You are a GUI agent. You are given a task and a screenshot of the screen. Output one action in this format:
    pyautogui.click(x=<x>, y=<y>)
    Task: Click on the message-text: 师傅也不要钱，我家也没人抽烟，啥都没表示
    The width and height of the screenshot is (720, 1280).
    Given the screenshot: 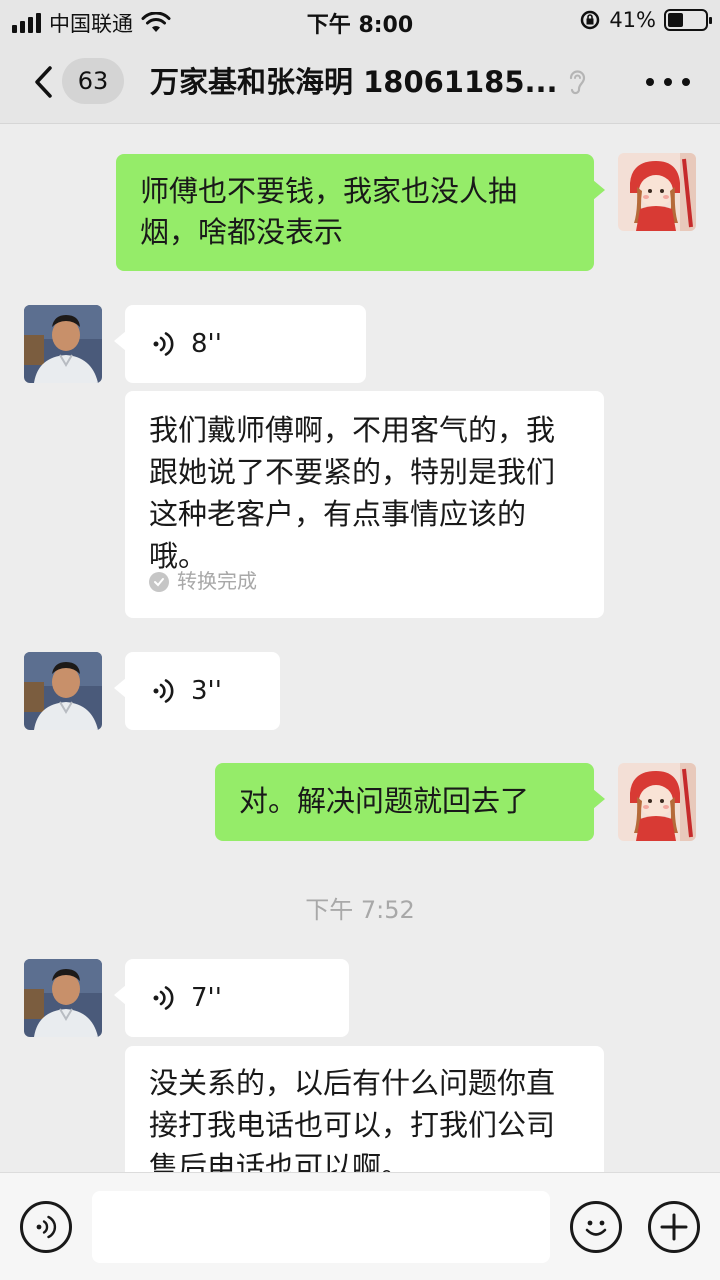 What is the action you would take?
    pyautogui.click(x=329, y=211)
    